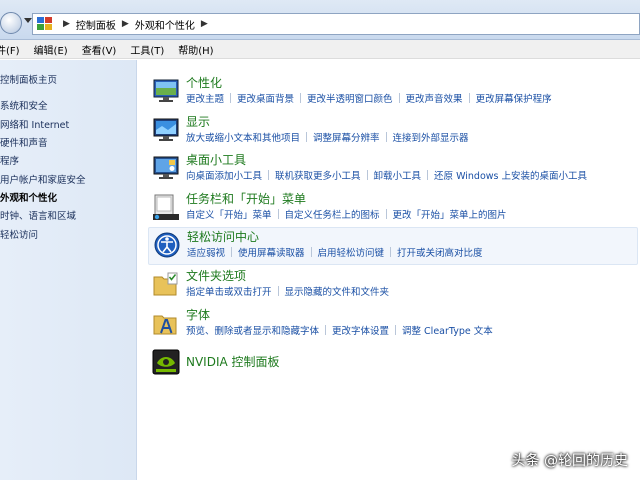 This screenshot has height=480, width=640. I want to click on sidebar-item-hardware-sound: 硬件和声音, so click(24, 142).